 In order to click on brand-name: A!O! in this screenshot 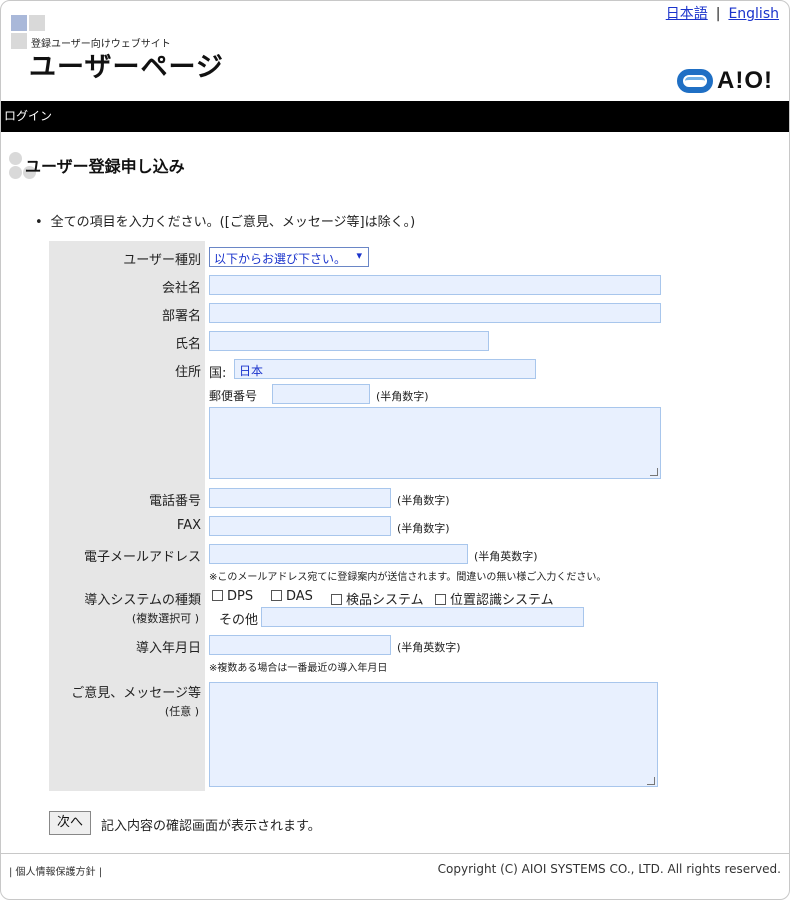, I will do `click(745, 80)`.